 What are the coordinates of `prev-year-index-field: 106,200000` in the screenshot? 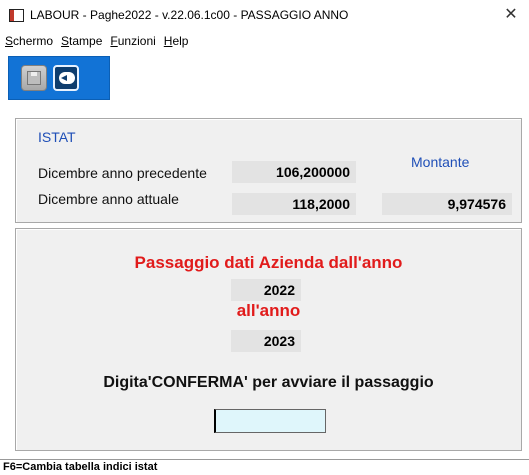 It's located at (294, 172).